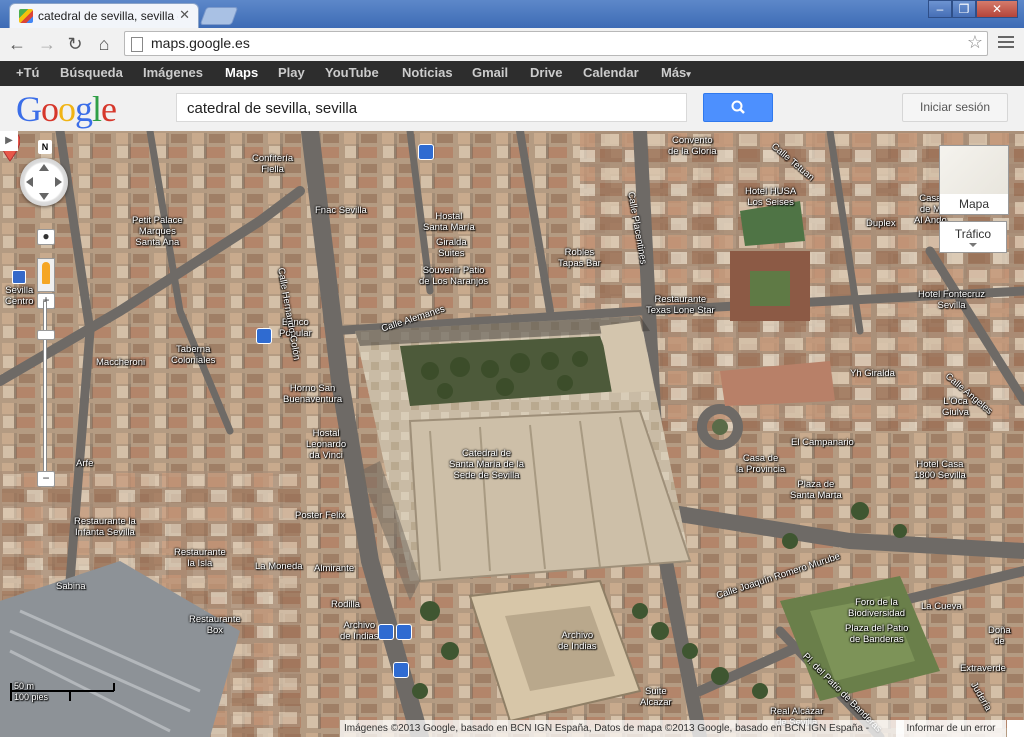  Describe the element at coordinates (84, 463) in the screenshot. I see `map-place-label: Arfe` at that location.